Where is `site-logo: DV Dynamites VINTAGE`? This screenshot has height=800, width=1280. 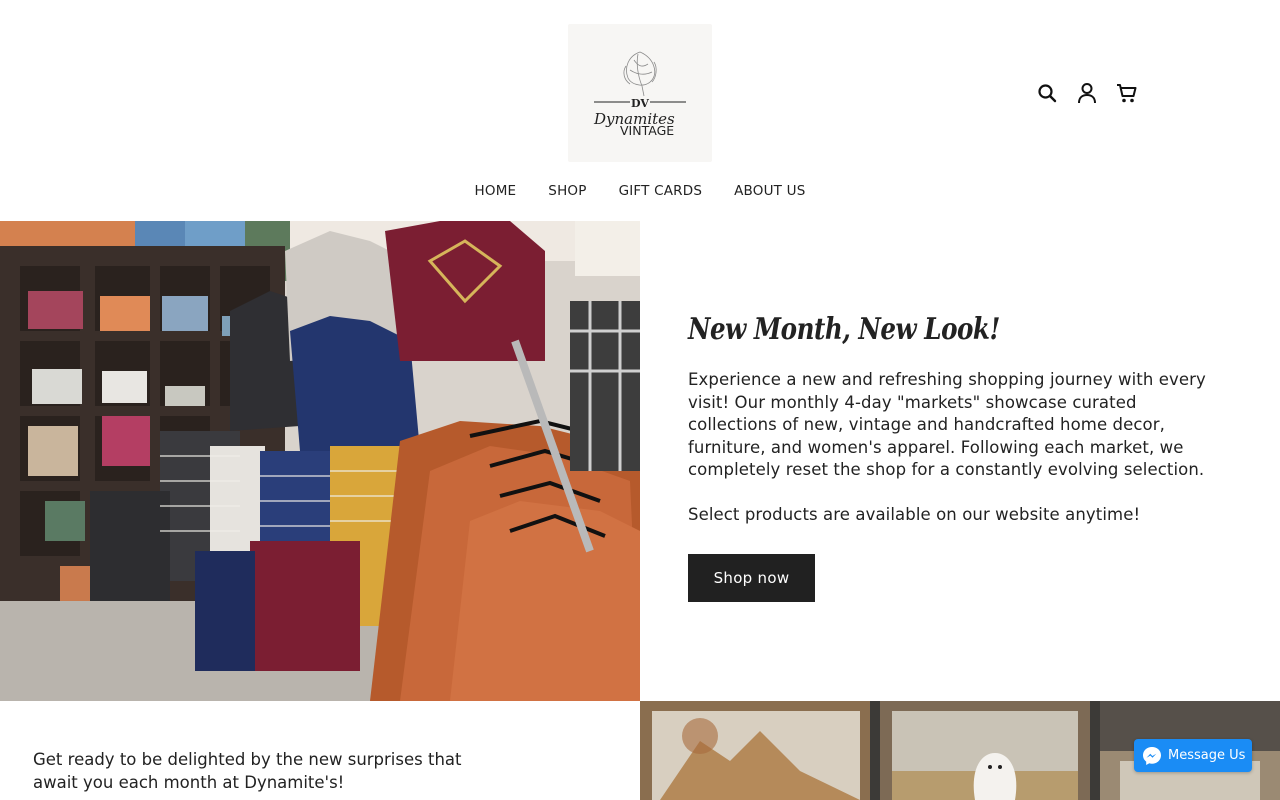 site-logo: DV Dynamites VINTAGE is located at coordinates (640, 93).